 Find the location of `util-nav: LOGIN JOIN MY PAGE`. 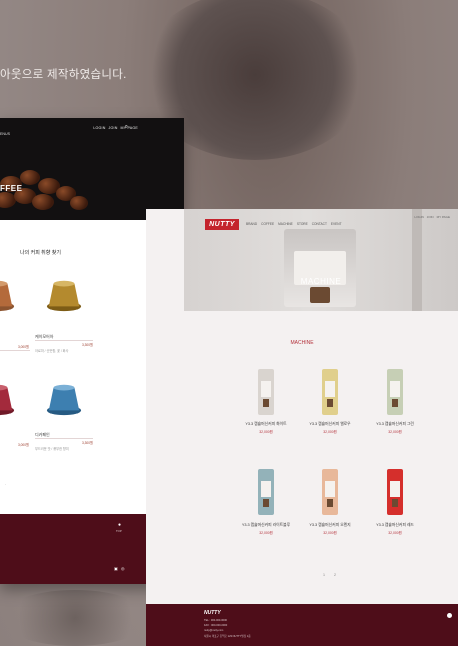

util-nav: LOGIN JOIN MY PAGE is located at coordinates (432, 217).